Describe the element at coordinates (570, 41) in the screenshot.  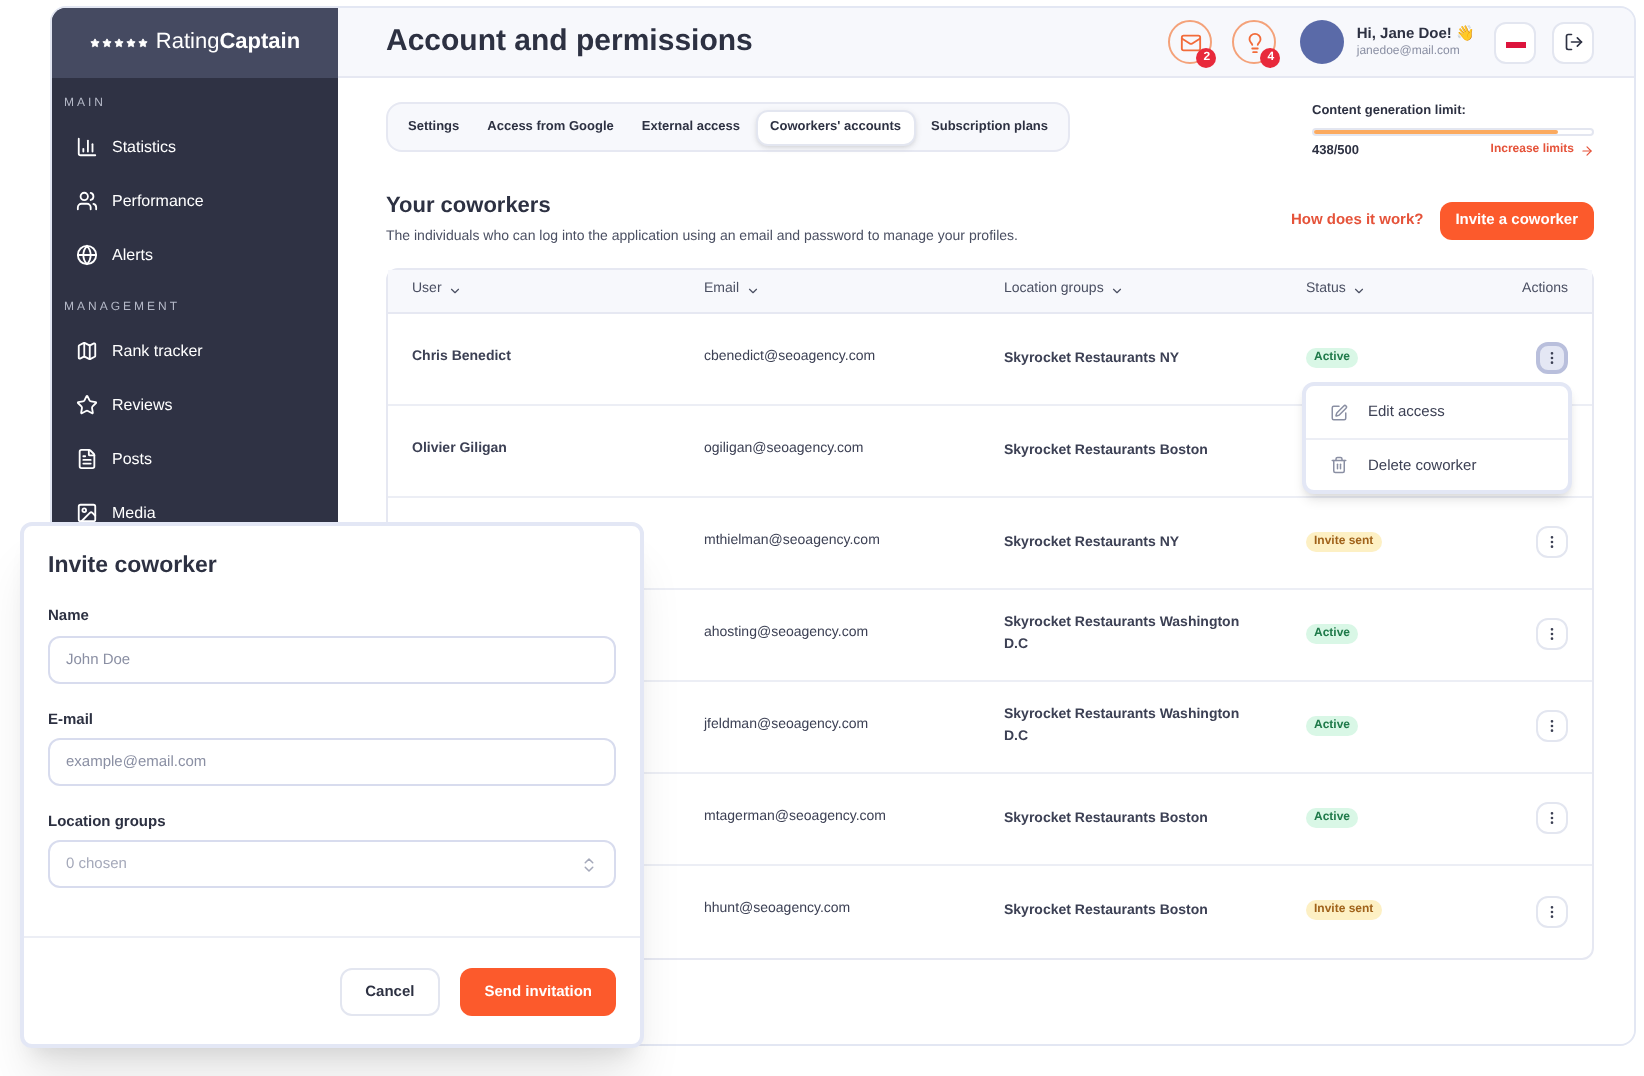
I see `page-title: Account and permissions` at that location.